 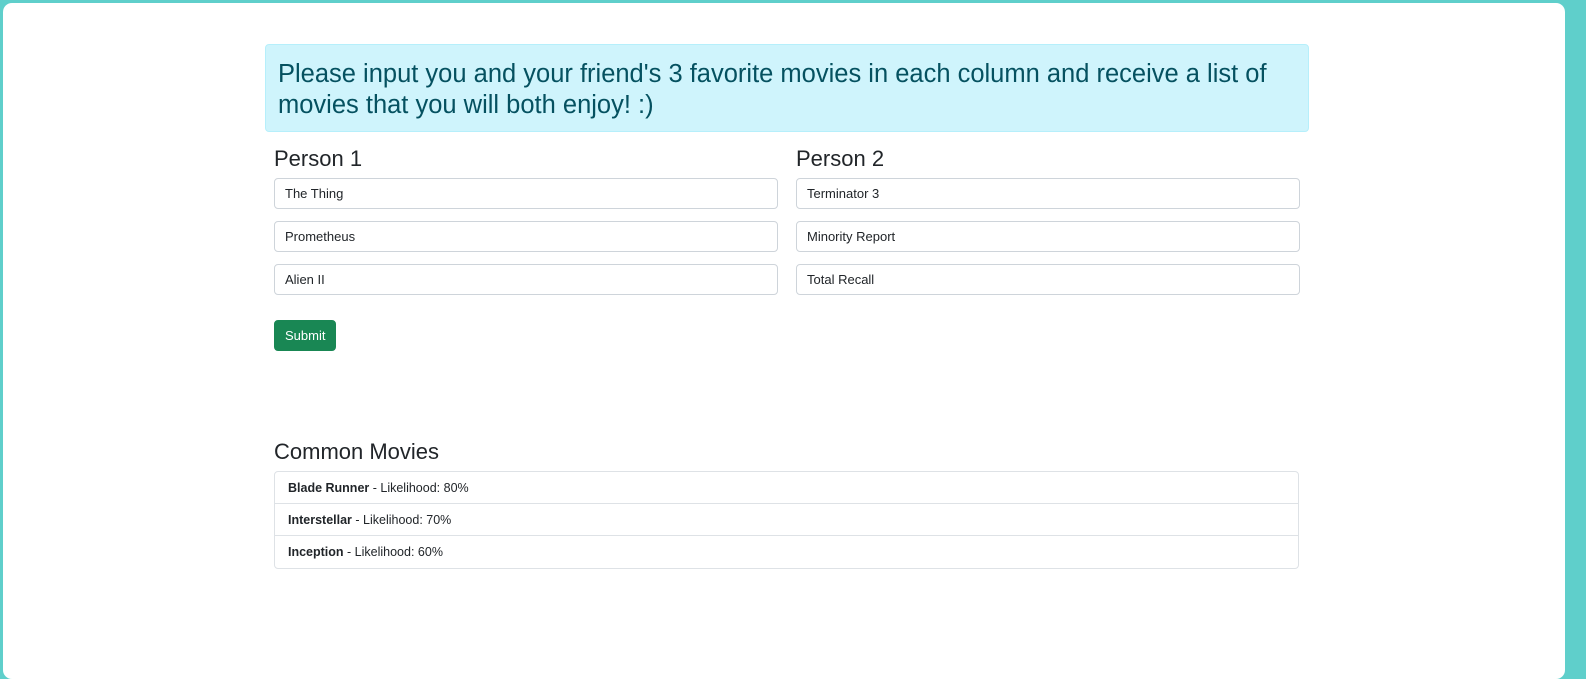 I want to click on list-item: Interstellar - Likelihood: 70%, so click(x=786, y=520).